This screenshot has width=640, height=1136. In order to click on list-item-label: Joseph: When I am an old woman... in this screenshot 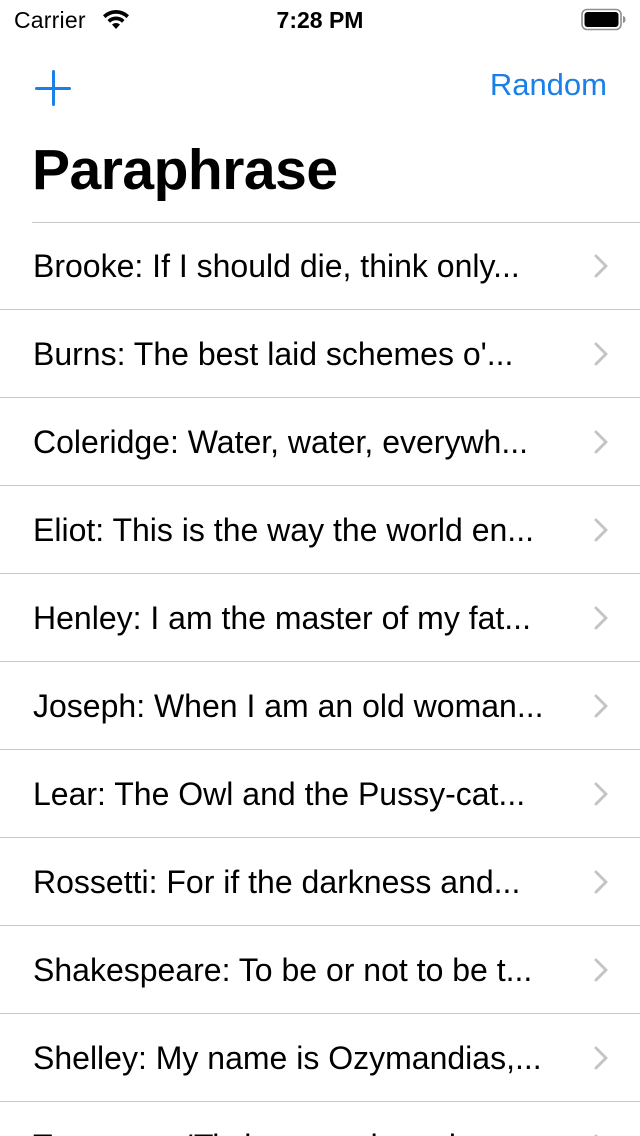, I will do `click(288, 706)`.